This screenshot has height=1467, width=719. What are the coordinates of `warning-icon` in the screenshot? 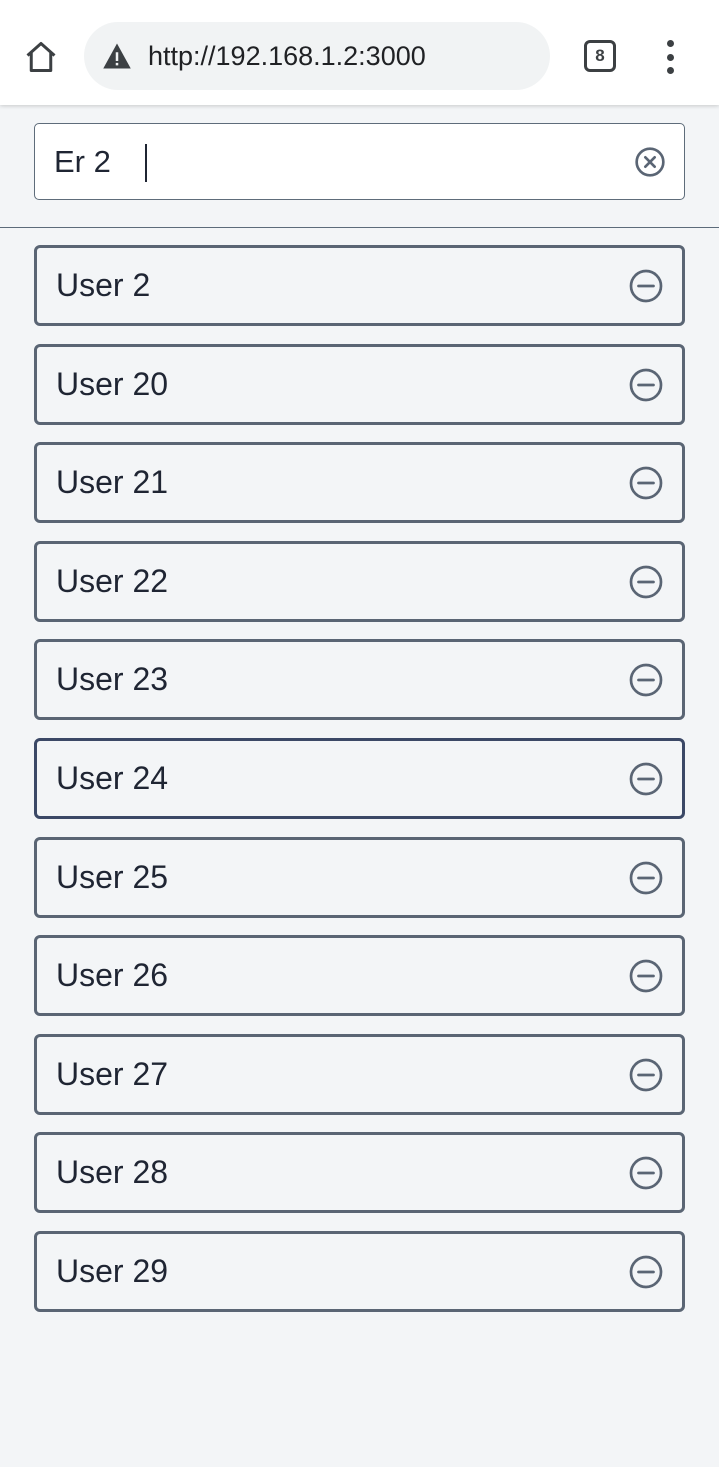 It's located at (118, 56).